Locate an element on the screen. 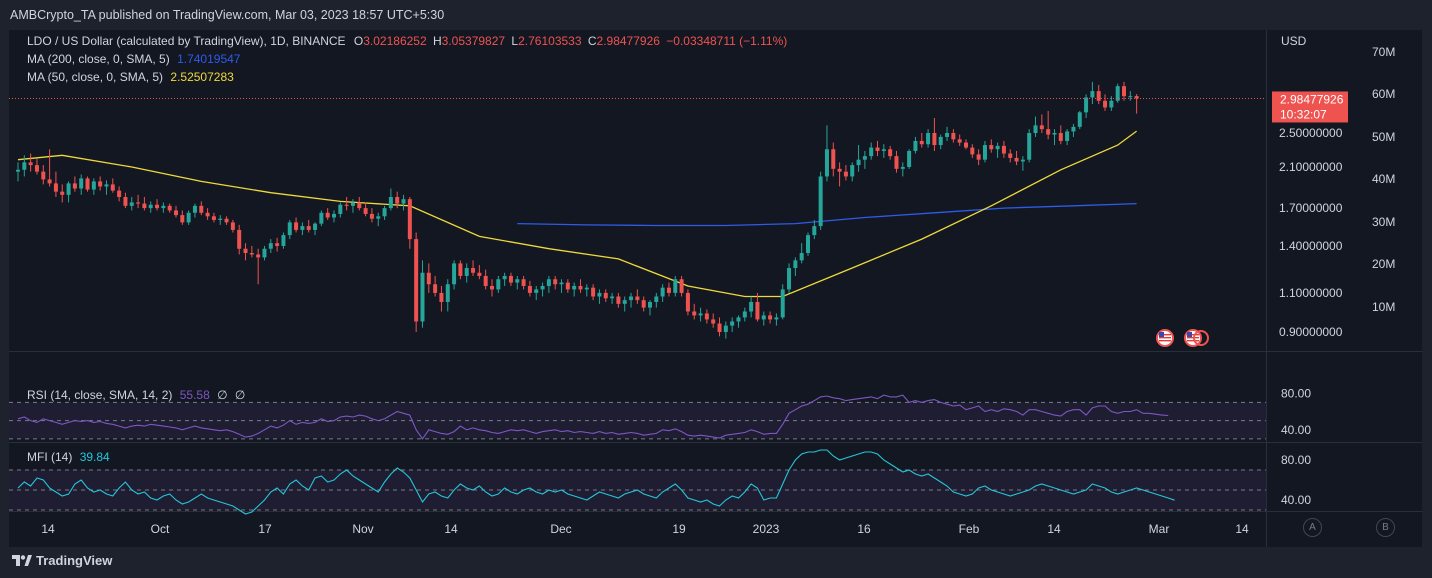  time-axis-label: Oct is located at coordinates (160, 529).